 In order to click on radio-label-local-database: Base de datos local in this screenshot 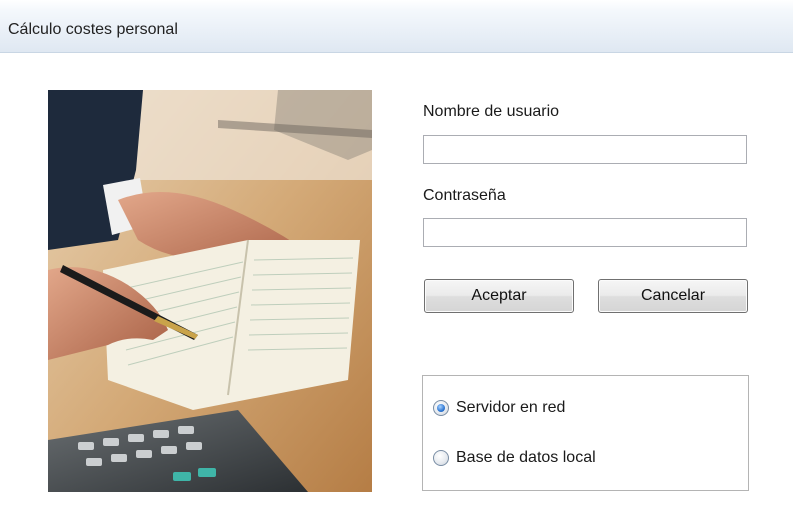, I will do `click(526, 457)`.